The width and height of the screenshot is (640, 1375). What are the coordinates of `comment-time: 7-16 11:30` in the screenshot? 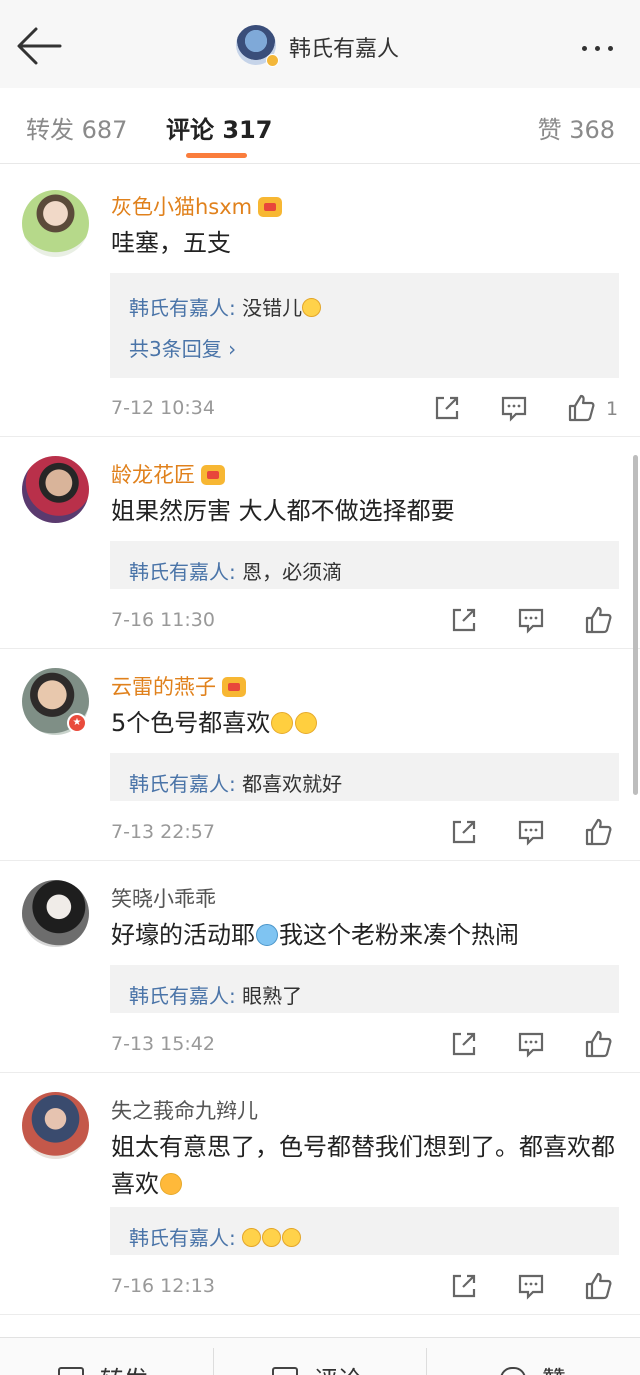 It's located at (163, 620).